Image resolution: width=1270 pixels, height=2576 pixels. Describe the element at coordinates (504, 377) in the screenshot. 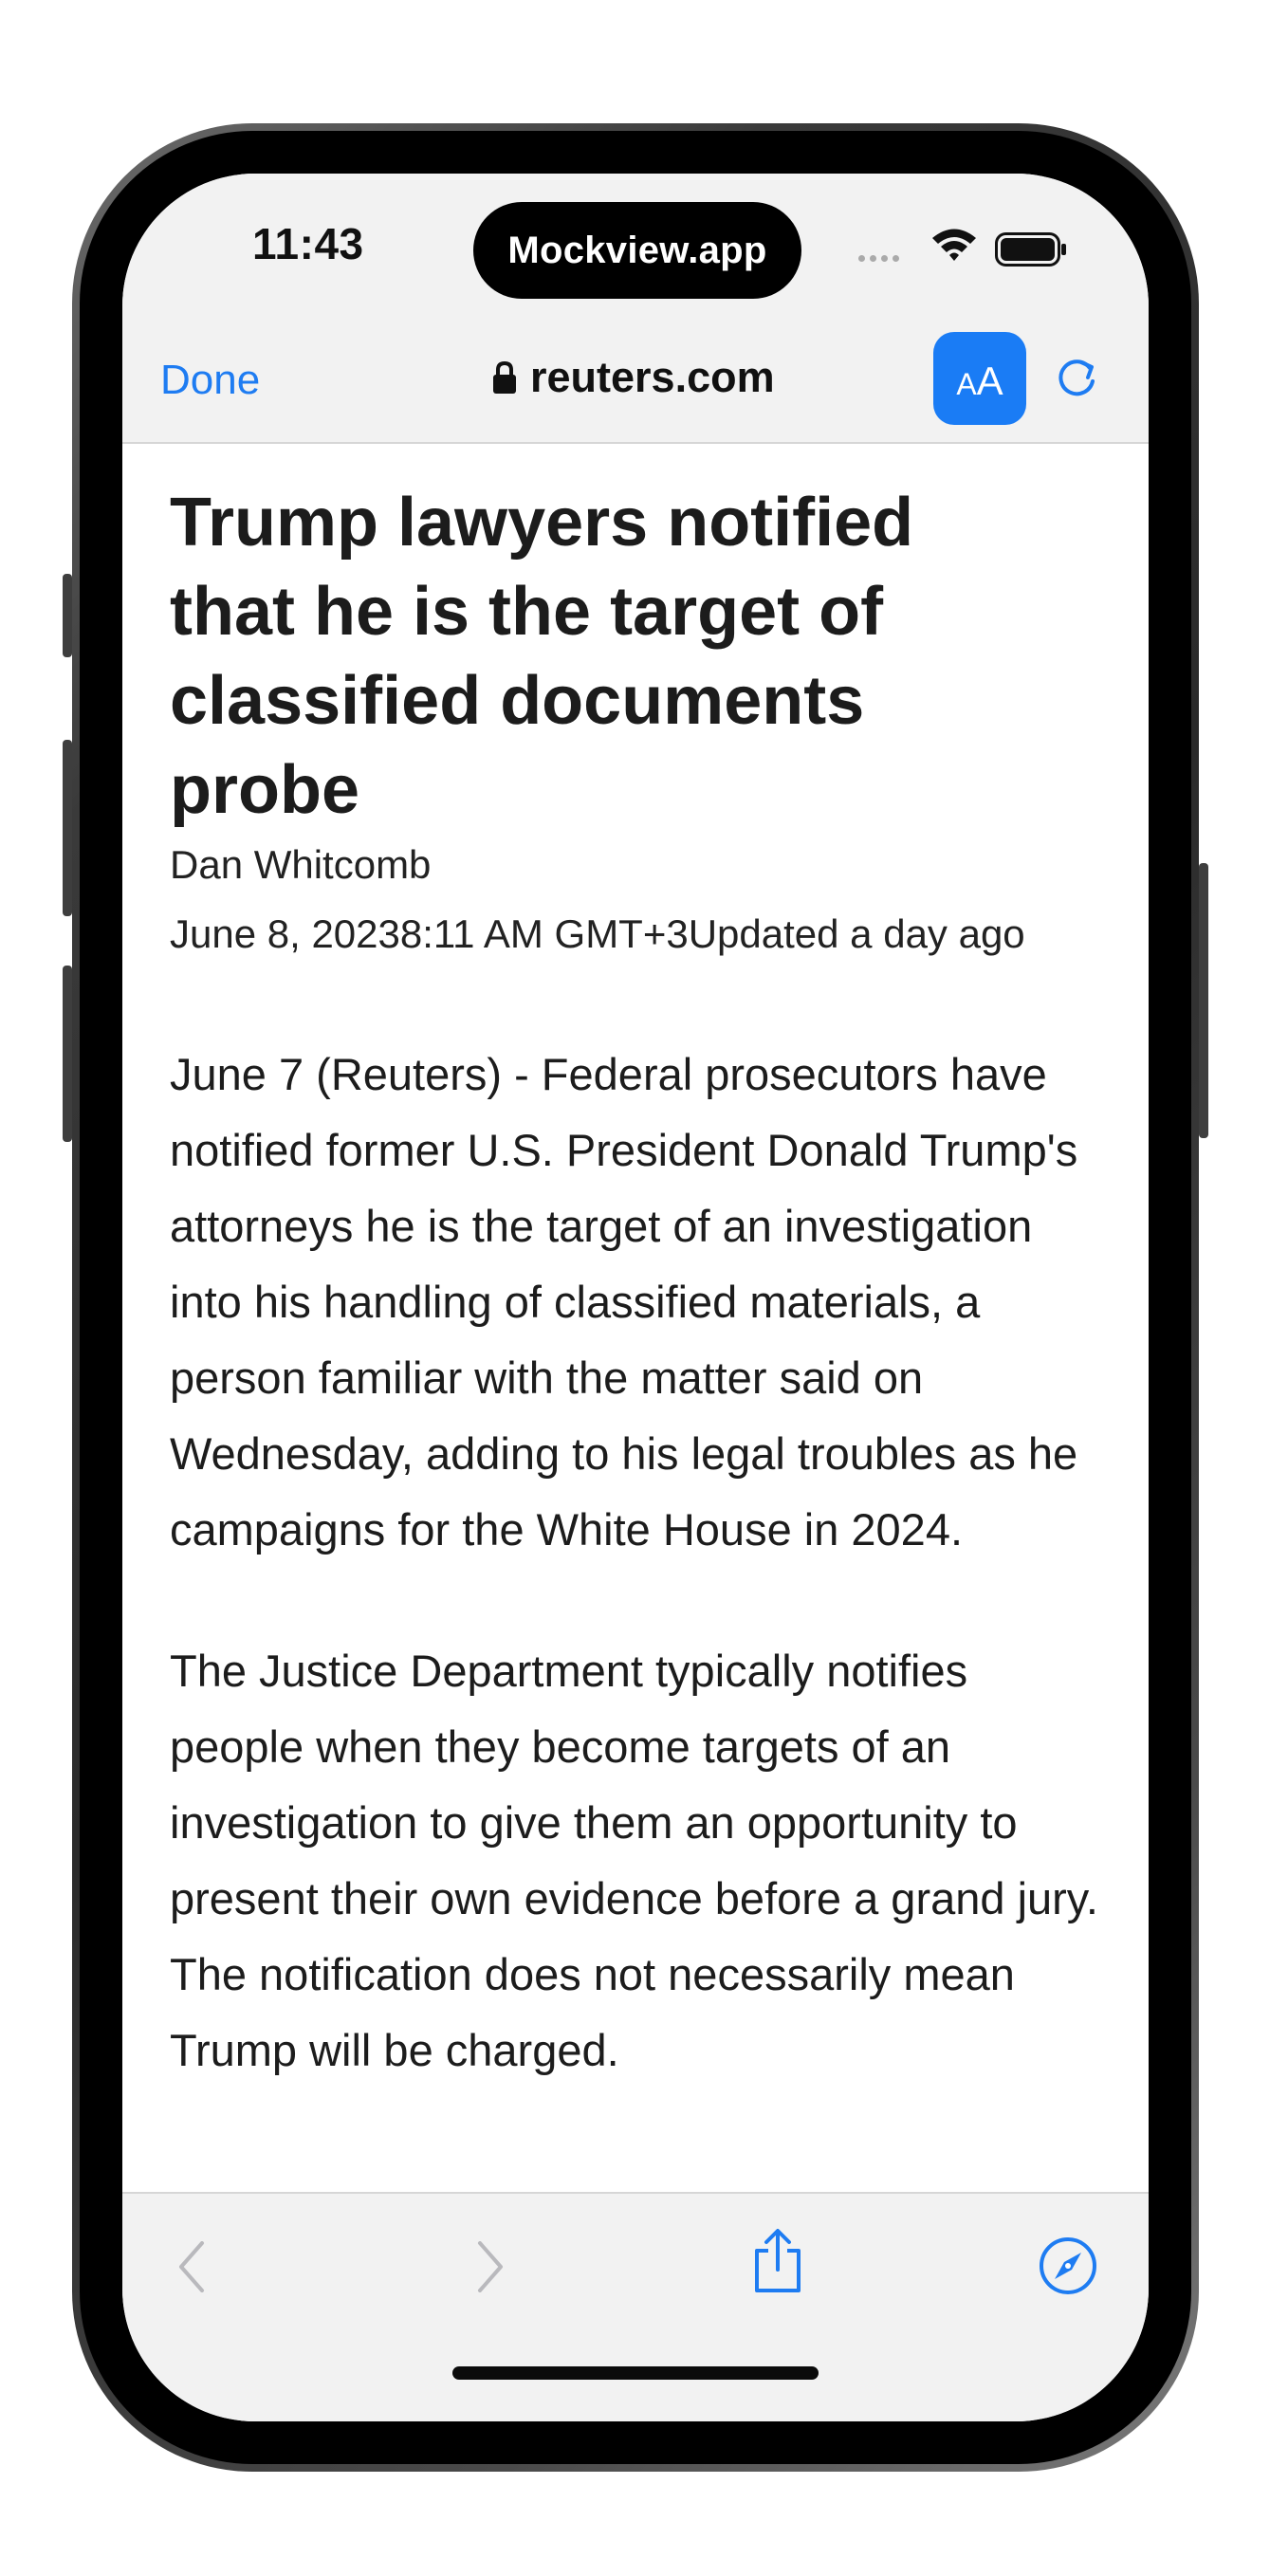

I see `lock-icon` at that location.